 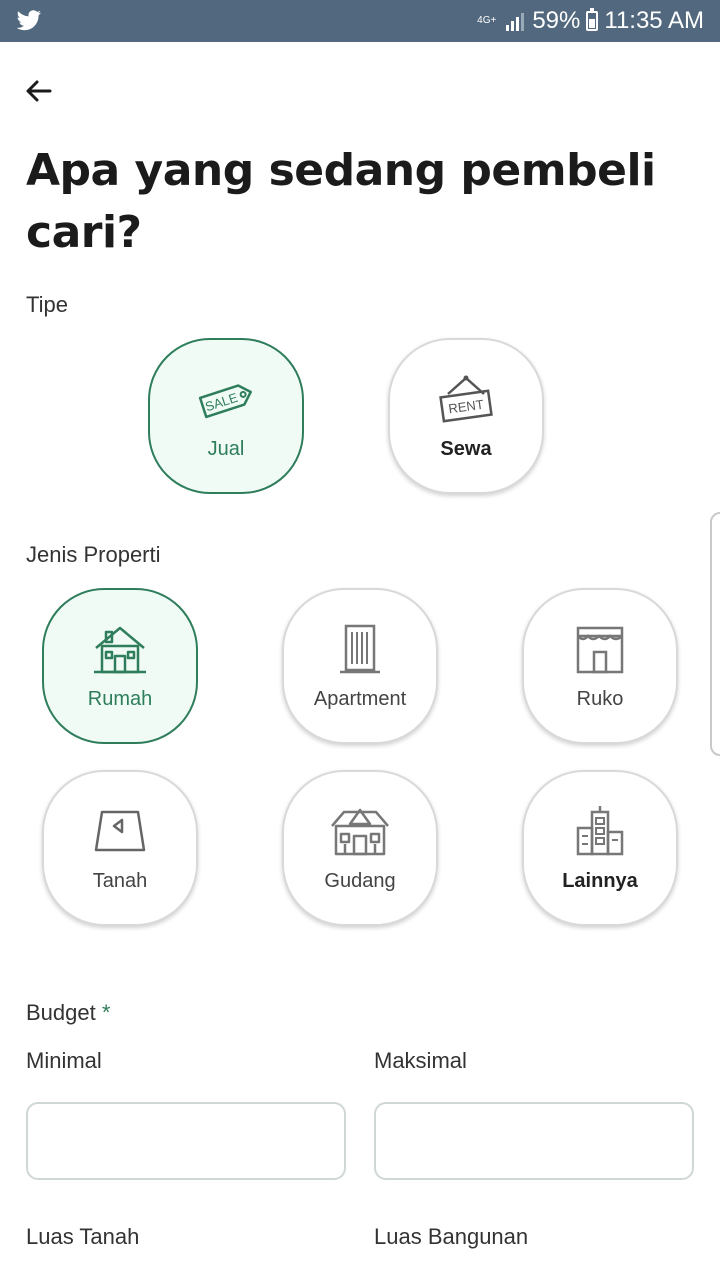 I want to click on status-bar: 4G+ 59% 11:35 AM, so click(x=360, y=21).